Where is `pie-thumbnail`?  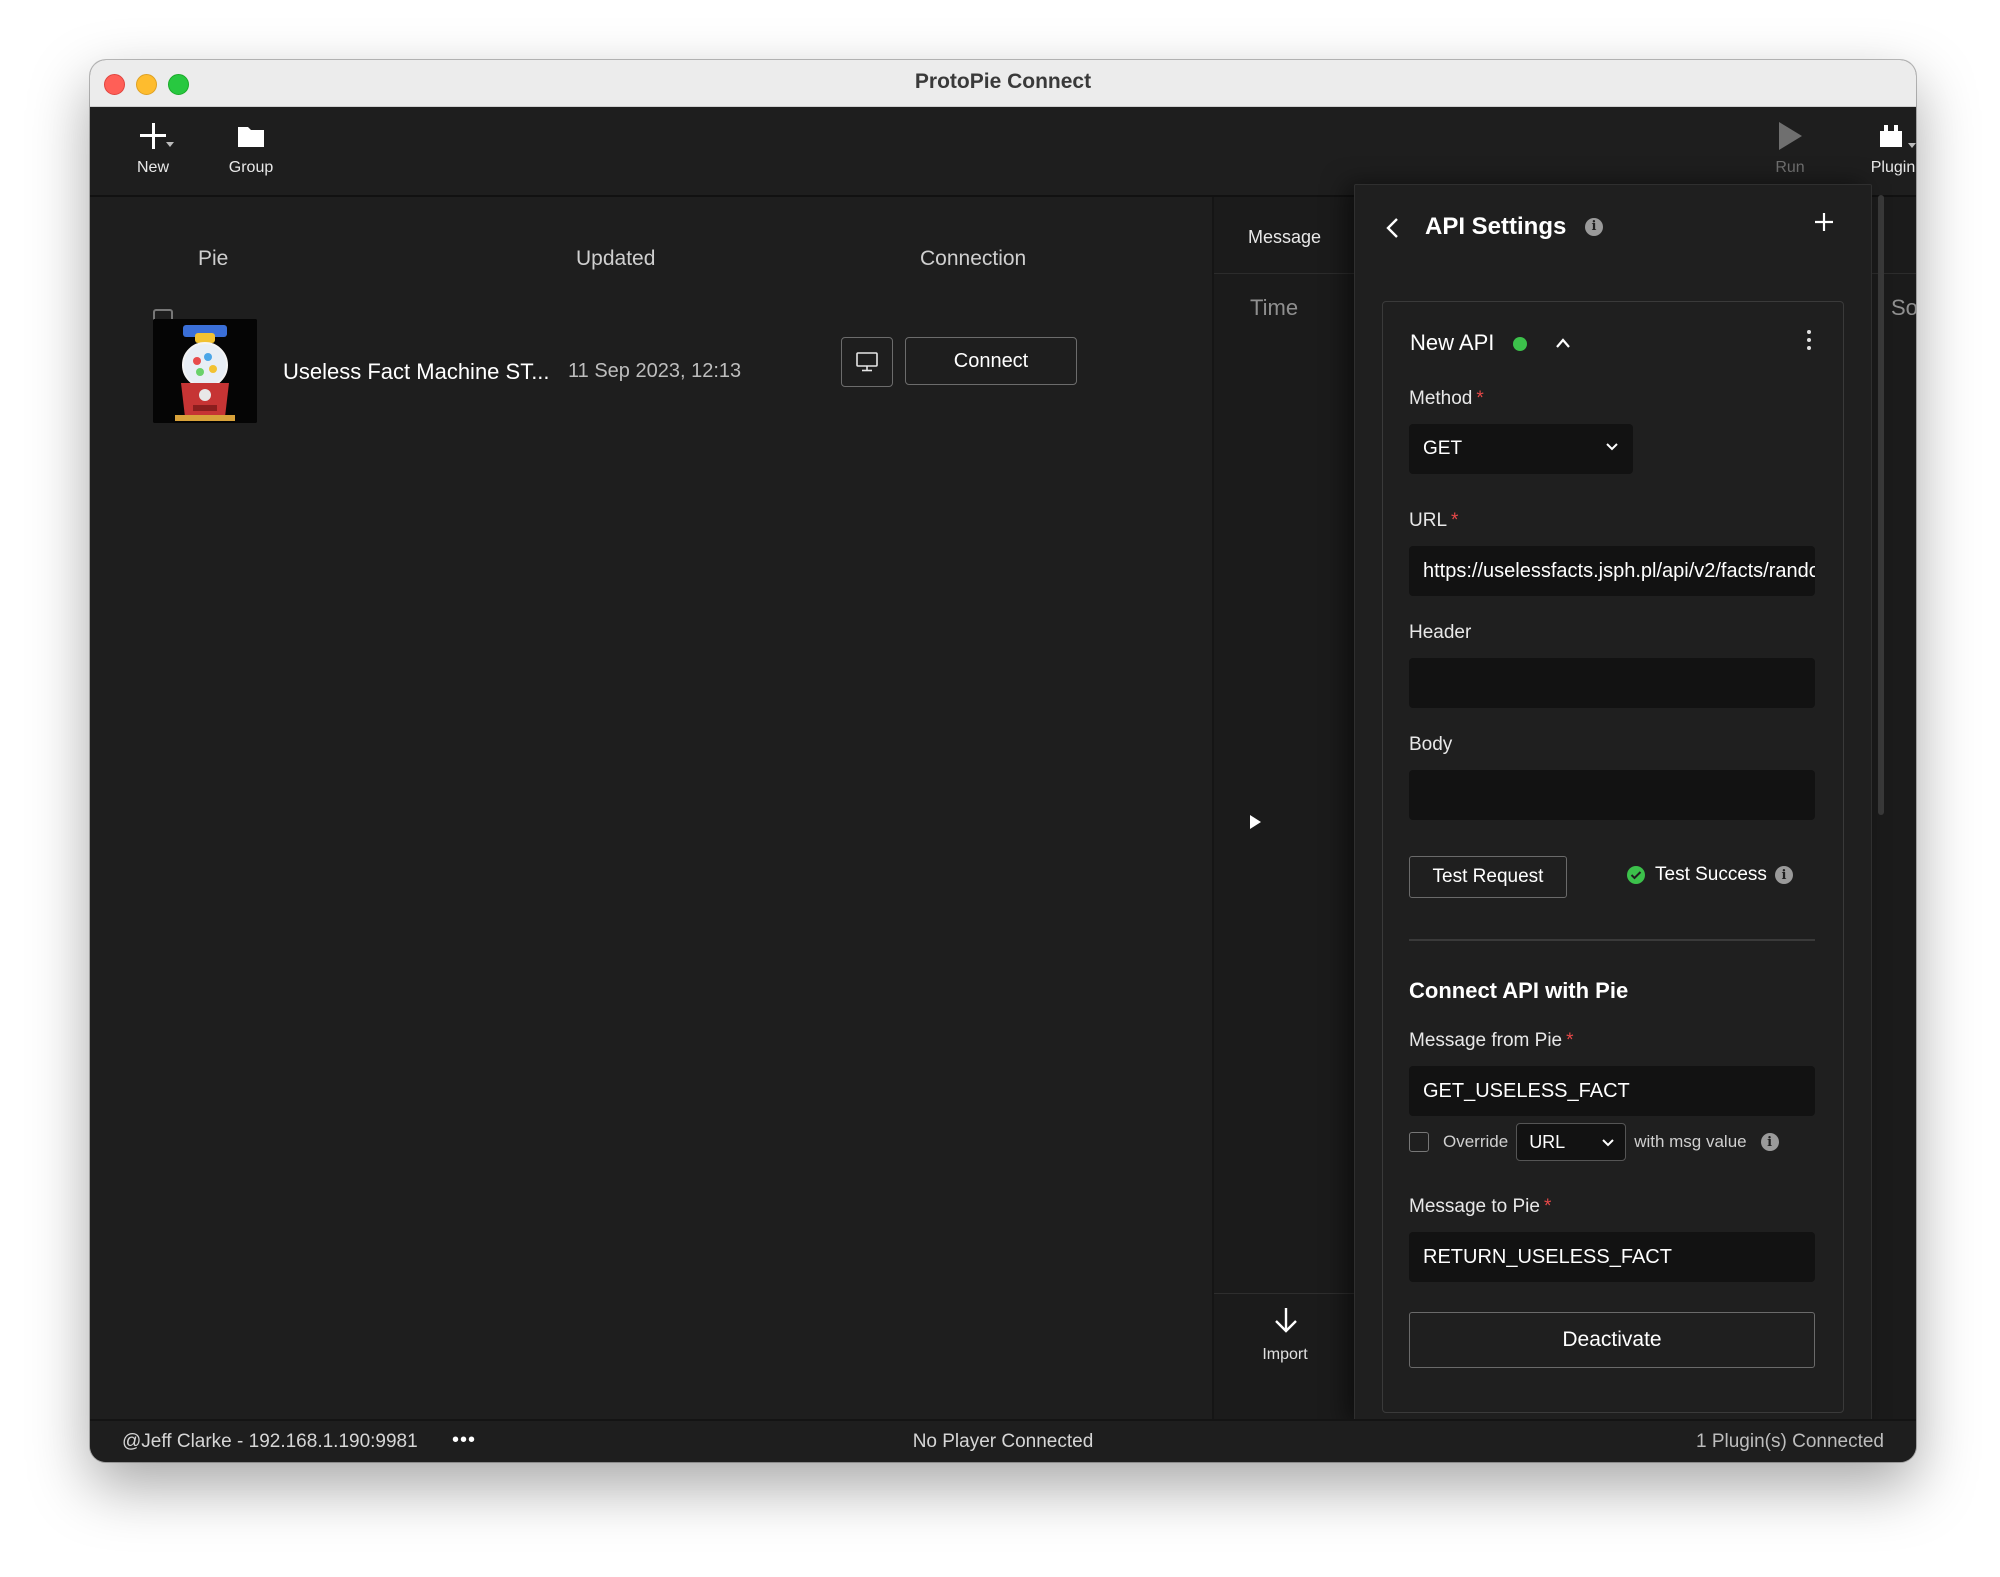 pie-thumbnail is located at coordinates (205, 371).